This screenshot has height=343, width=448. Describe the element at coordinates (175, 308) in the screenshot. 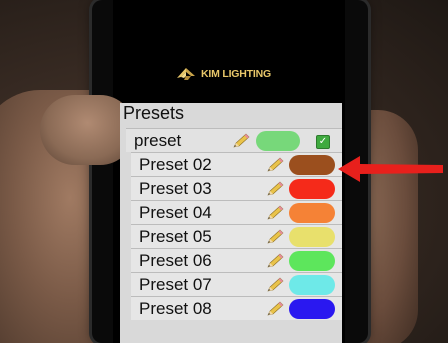

I see `preset-label: Preset 08` at that location.